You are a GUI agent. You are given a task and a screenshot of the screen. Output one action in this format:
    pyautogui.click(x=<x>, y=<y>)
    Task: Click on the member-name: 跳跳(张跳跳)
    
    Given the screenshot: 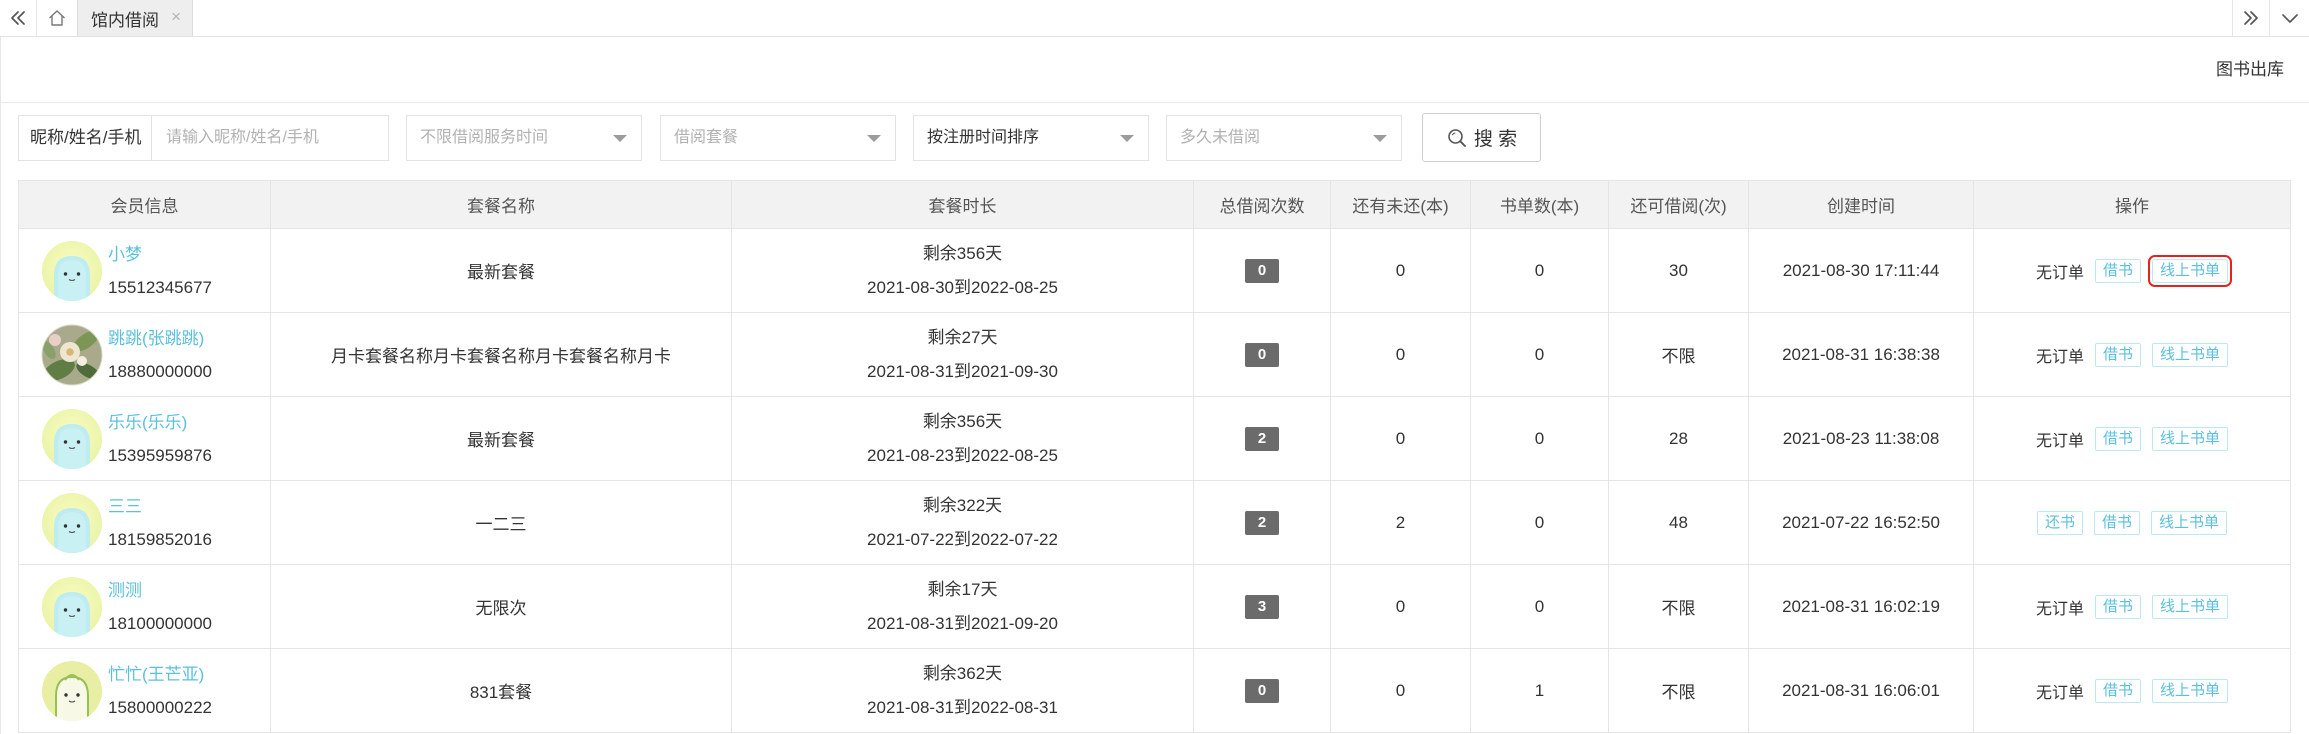 What is the action you would take?
    pyautogui.click(x=160, y=338)
    